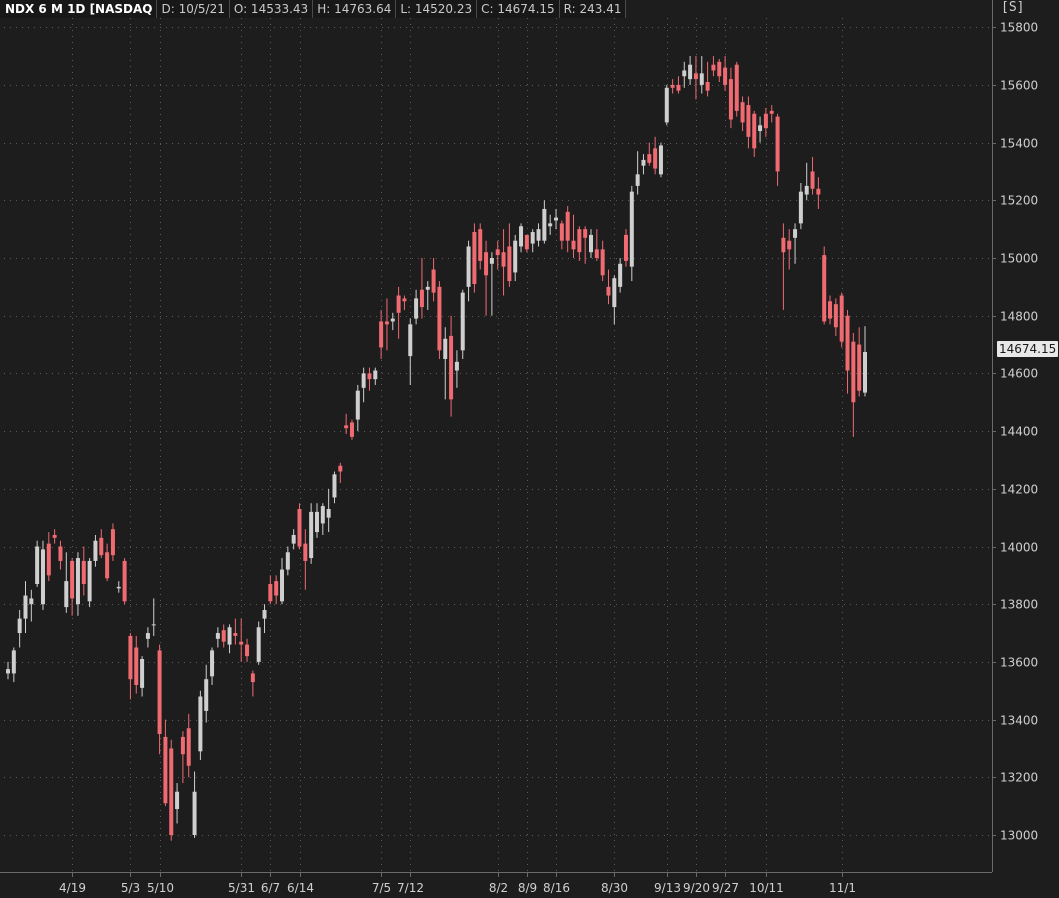 This screenshot has width=1059, height=898. Describe the element at coordinates (614, 888) in the screenshot. I see `x-tick-label: 8/30` at that location.